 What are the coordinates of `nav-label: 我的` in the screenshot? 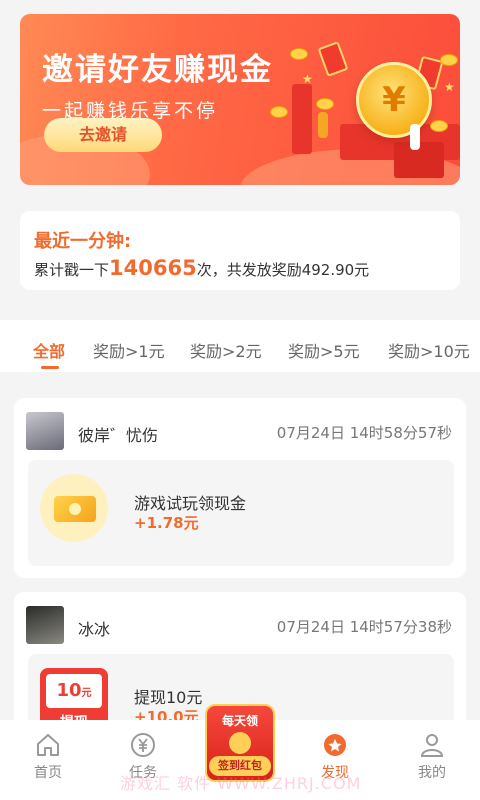 It's located at (432, 773).